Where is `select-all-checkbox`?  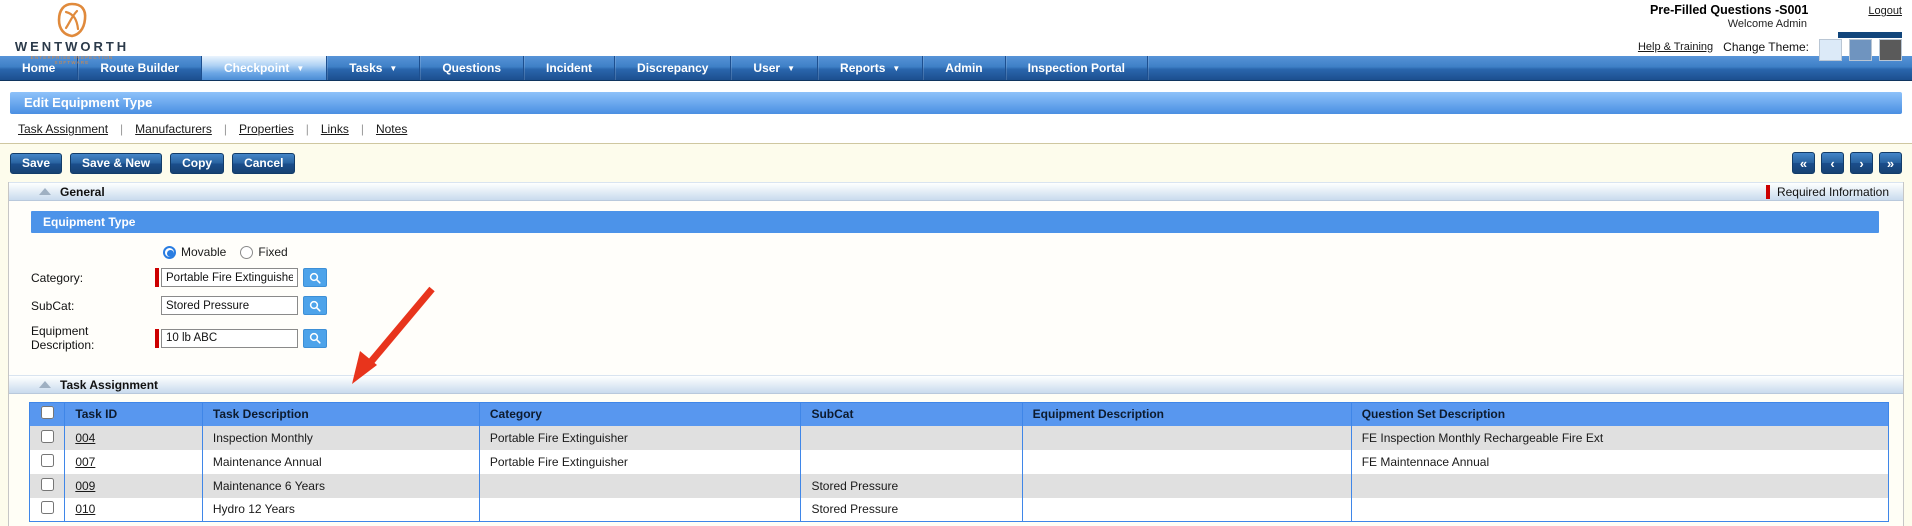
select-all-checkbox is located at coordinates (47, 413).